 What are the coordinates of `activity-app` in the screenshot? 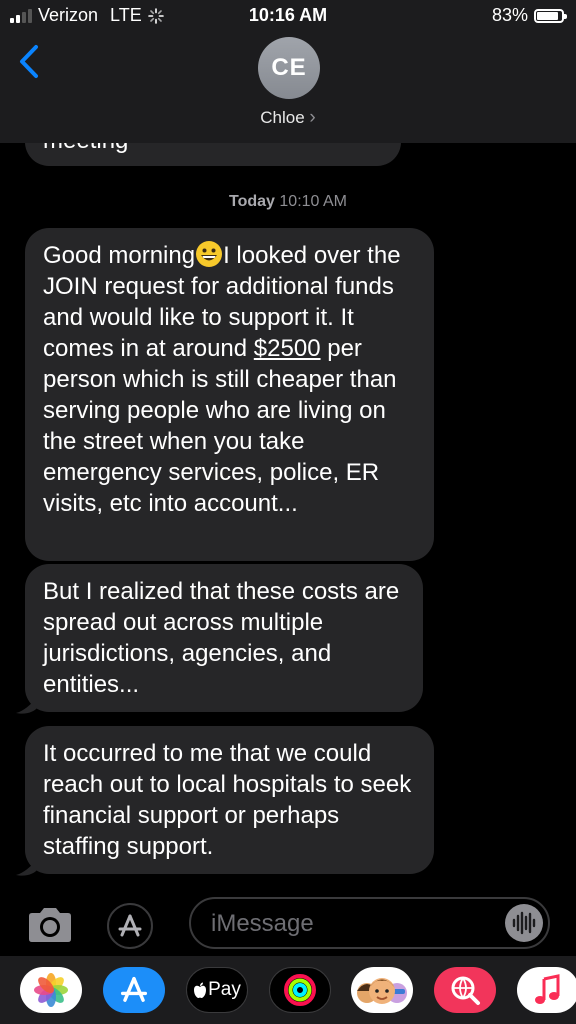 It's located at (300, 990).